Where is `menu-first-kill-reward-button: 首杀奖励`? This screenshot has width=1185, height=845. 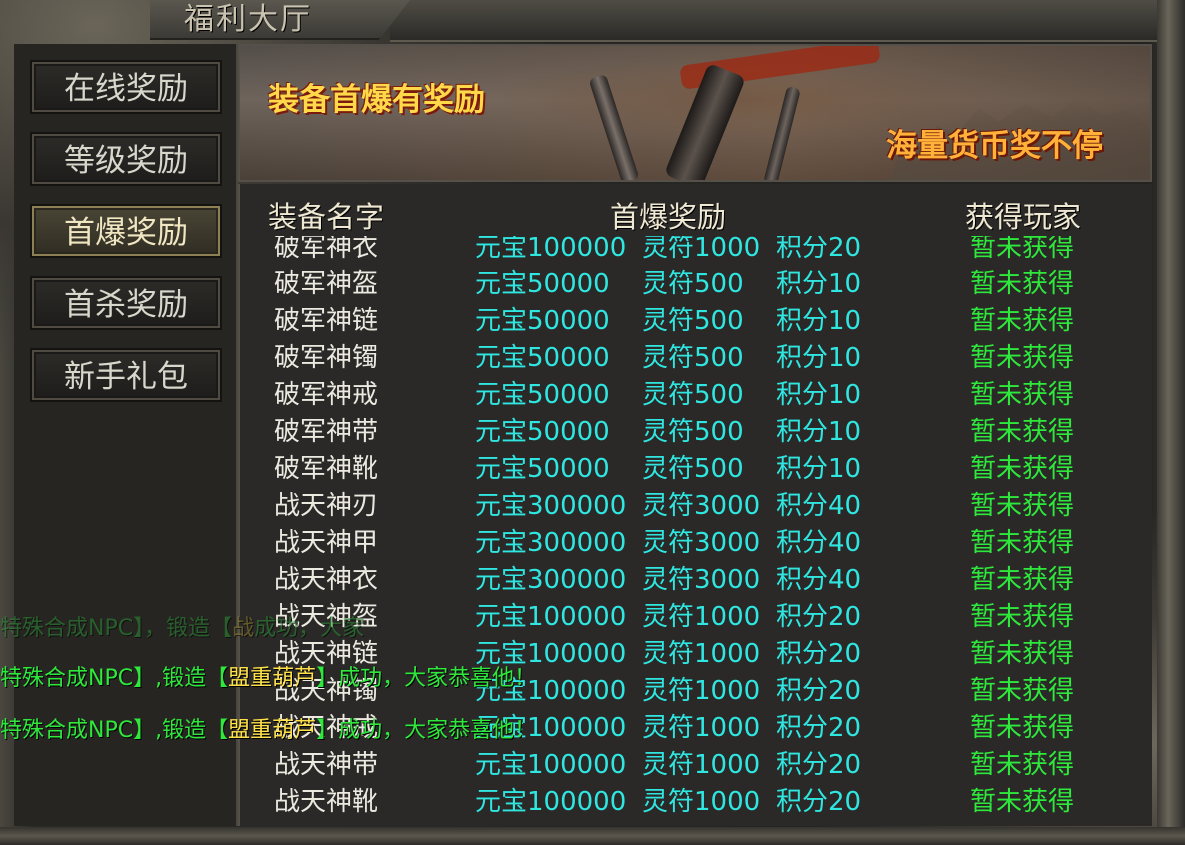 menu-first-kill-reward-button: 首杀奖励 is located at coordinates (126, 303).